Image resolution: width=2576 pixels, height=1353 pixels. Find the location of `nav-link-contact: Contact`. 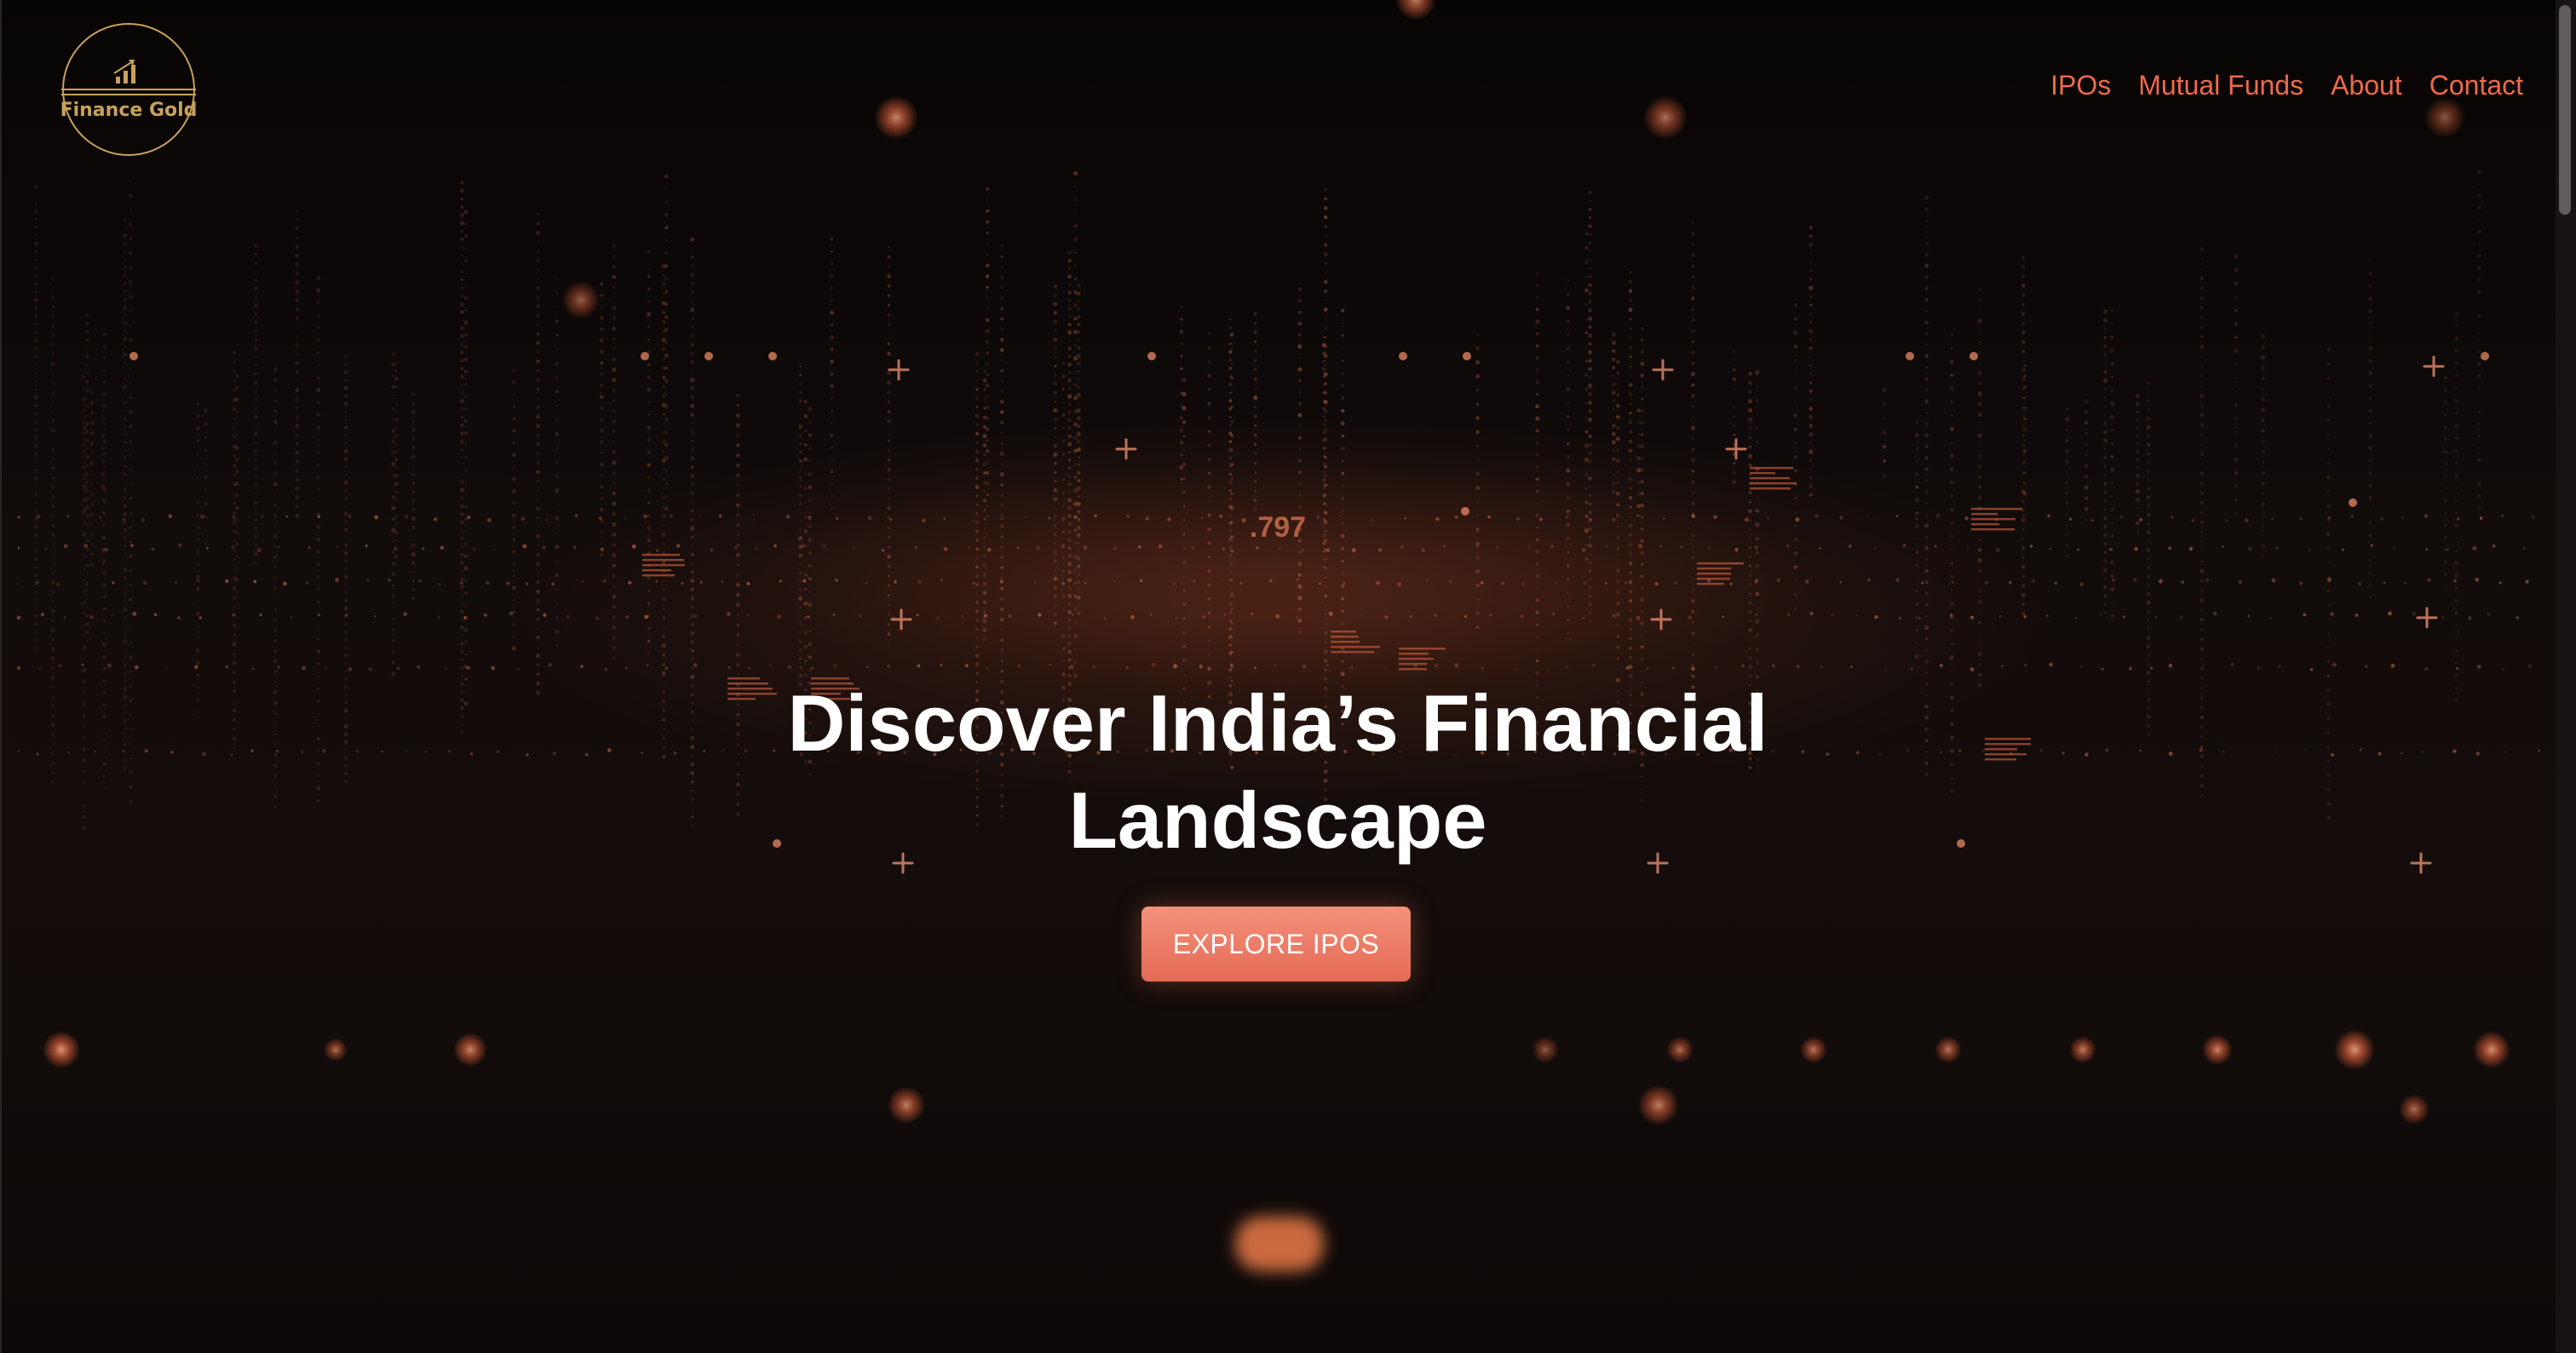

nav-link-contact: Contact is located at coordinates (2476, 85).